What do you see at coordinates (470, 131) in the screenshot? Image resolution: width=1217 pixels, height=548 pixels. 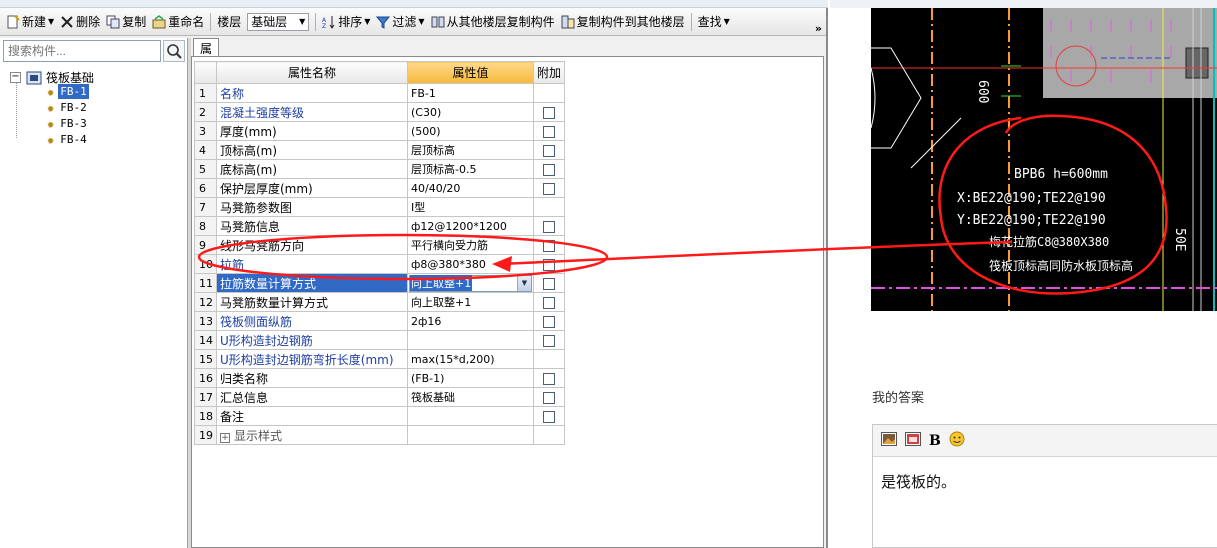 I see `property-value: (500)` at bounding box center [470, 131].